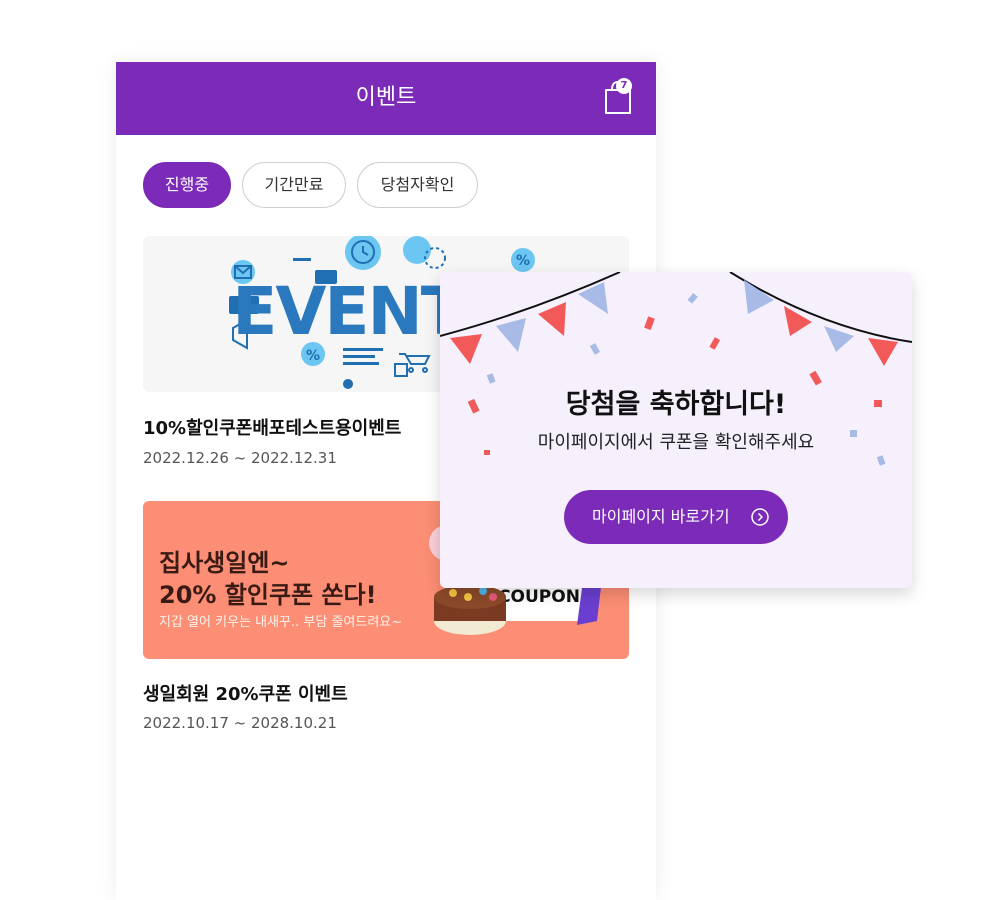  Describe the element at coordinates (676, 404) in the screenshot. I see `popup-title: 당첨을 축하합니다!` at that location.